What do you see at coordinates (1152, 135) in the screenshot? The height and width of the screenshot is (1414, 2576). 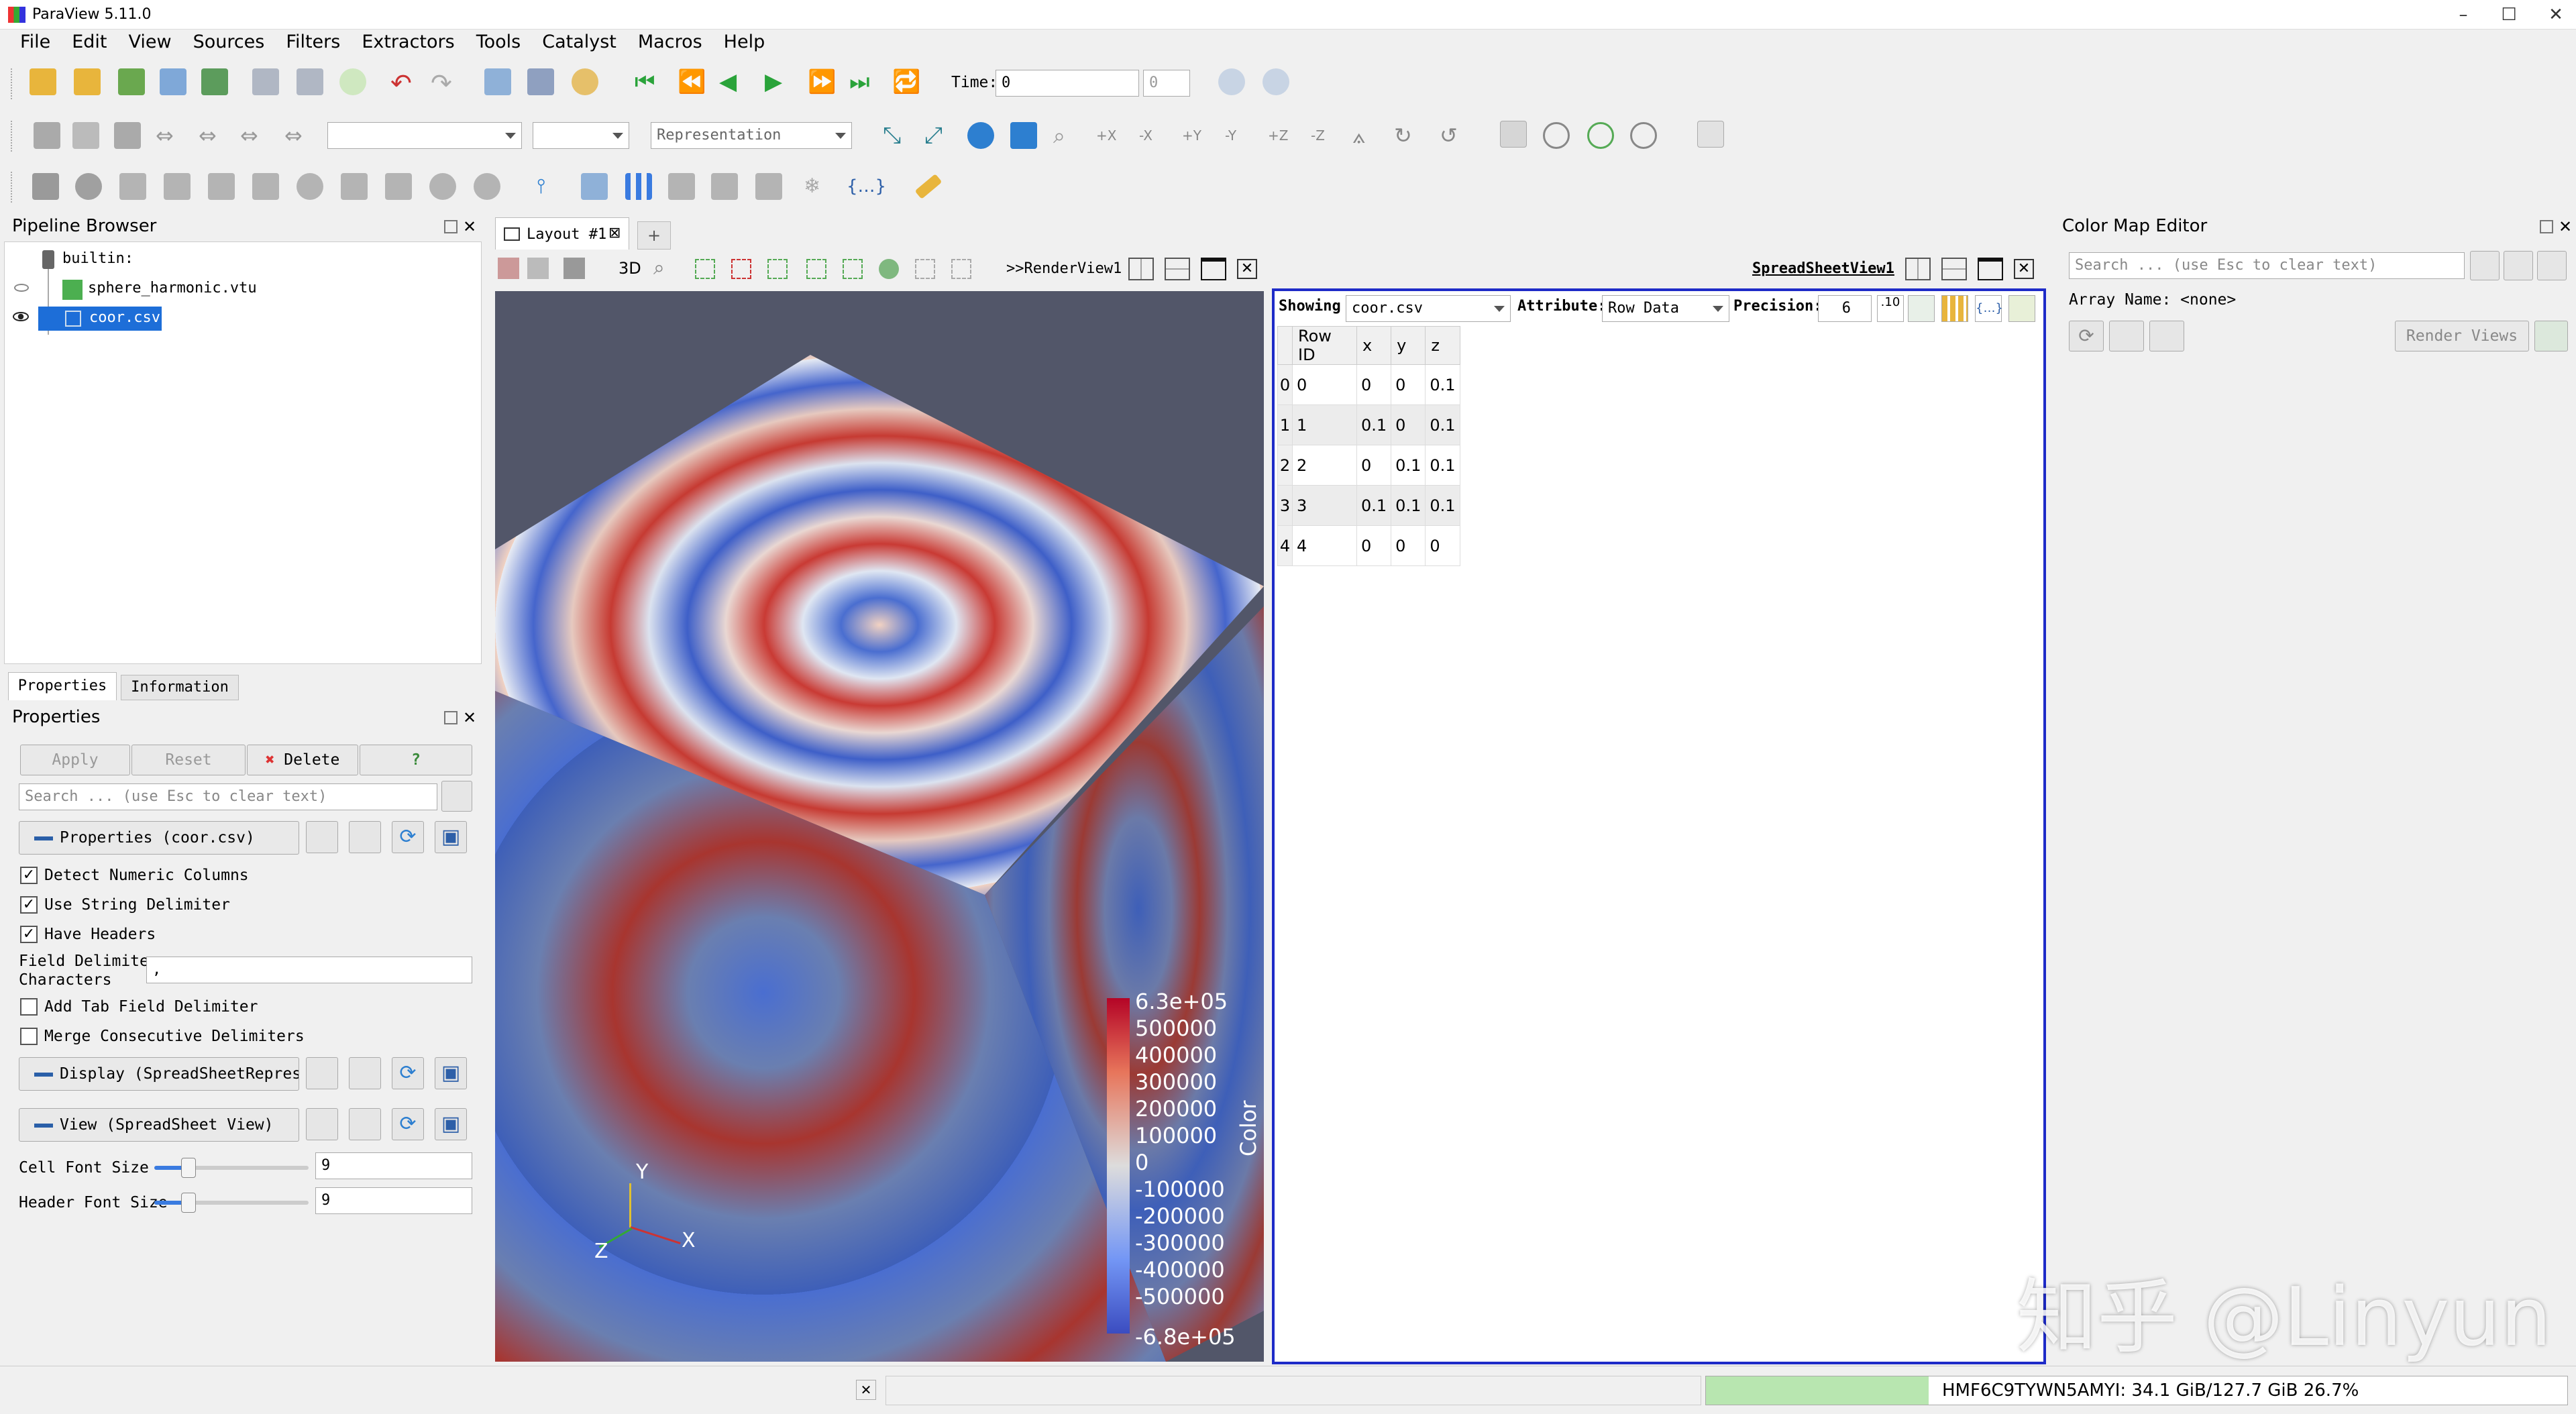 I see `view-minus-x-icon: -X` at bounding box center [1152, 135].